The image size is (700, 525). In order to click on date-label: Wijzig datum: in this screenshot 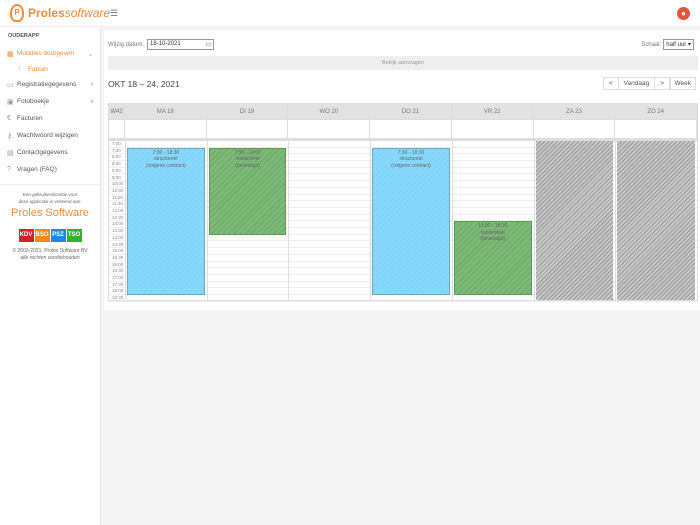, I will do `click(126, 44)`.